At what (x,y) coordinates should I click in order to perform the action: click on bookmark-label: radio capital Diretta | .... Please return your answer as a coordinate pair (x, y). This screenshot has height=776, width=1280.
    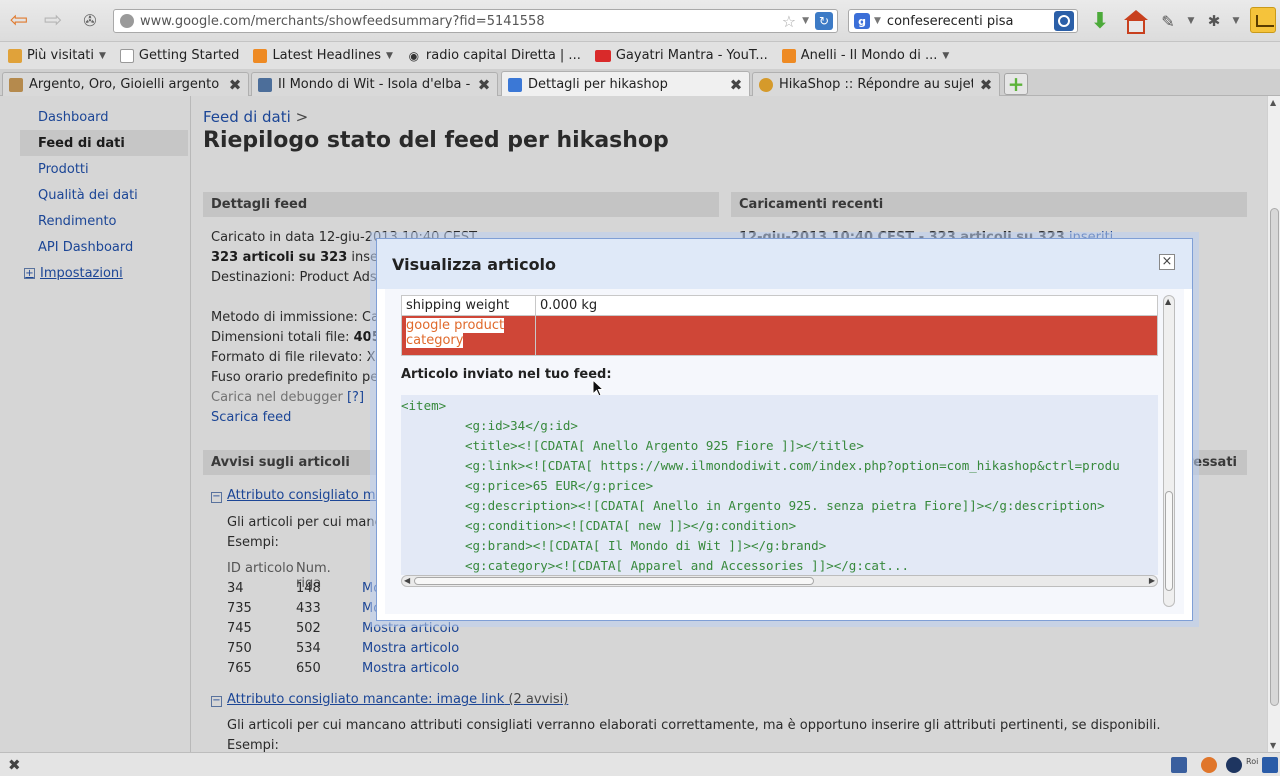
    Looking at the image, I should click on (503, 55).